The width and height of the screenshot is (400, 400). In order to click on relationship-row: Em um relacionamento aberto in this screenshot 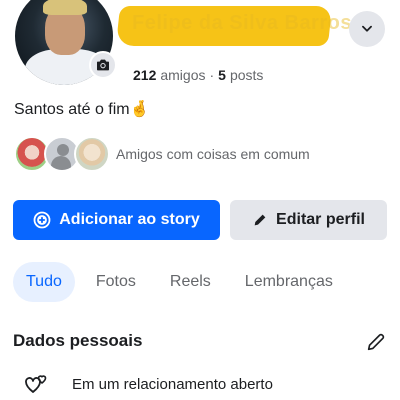, I will do `click(148, 384)`.